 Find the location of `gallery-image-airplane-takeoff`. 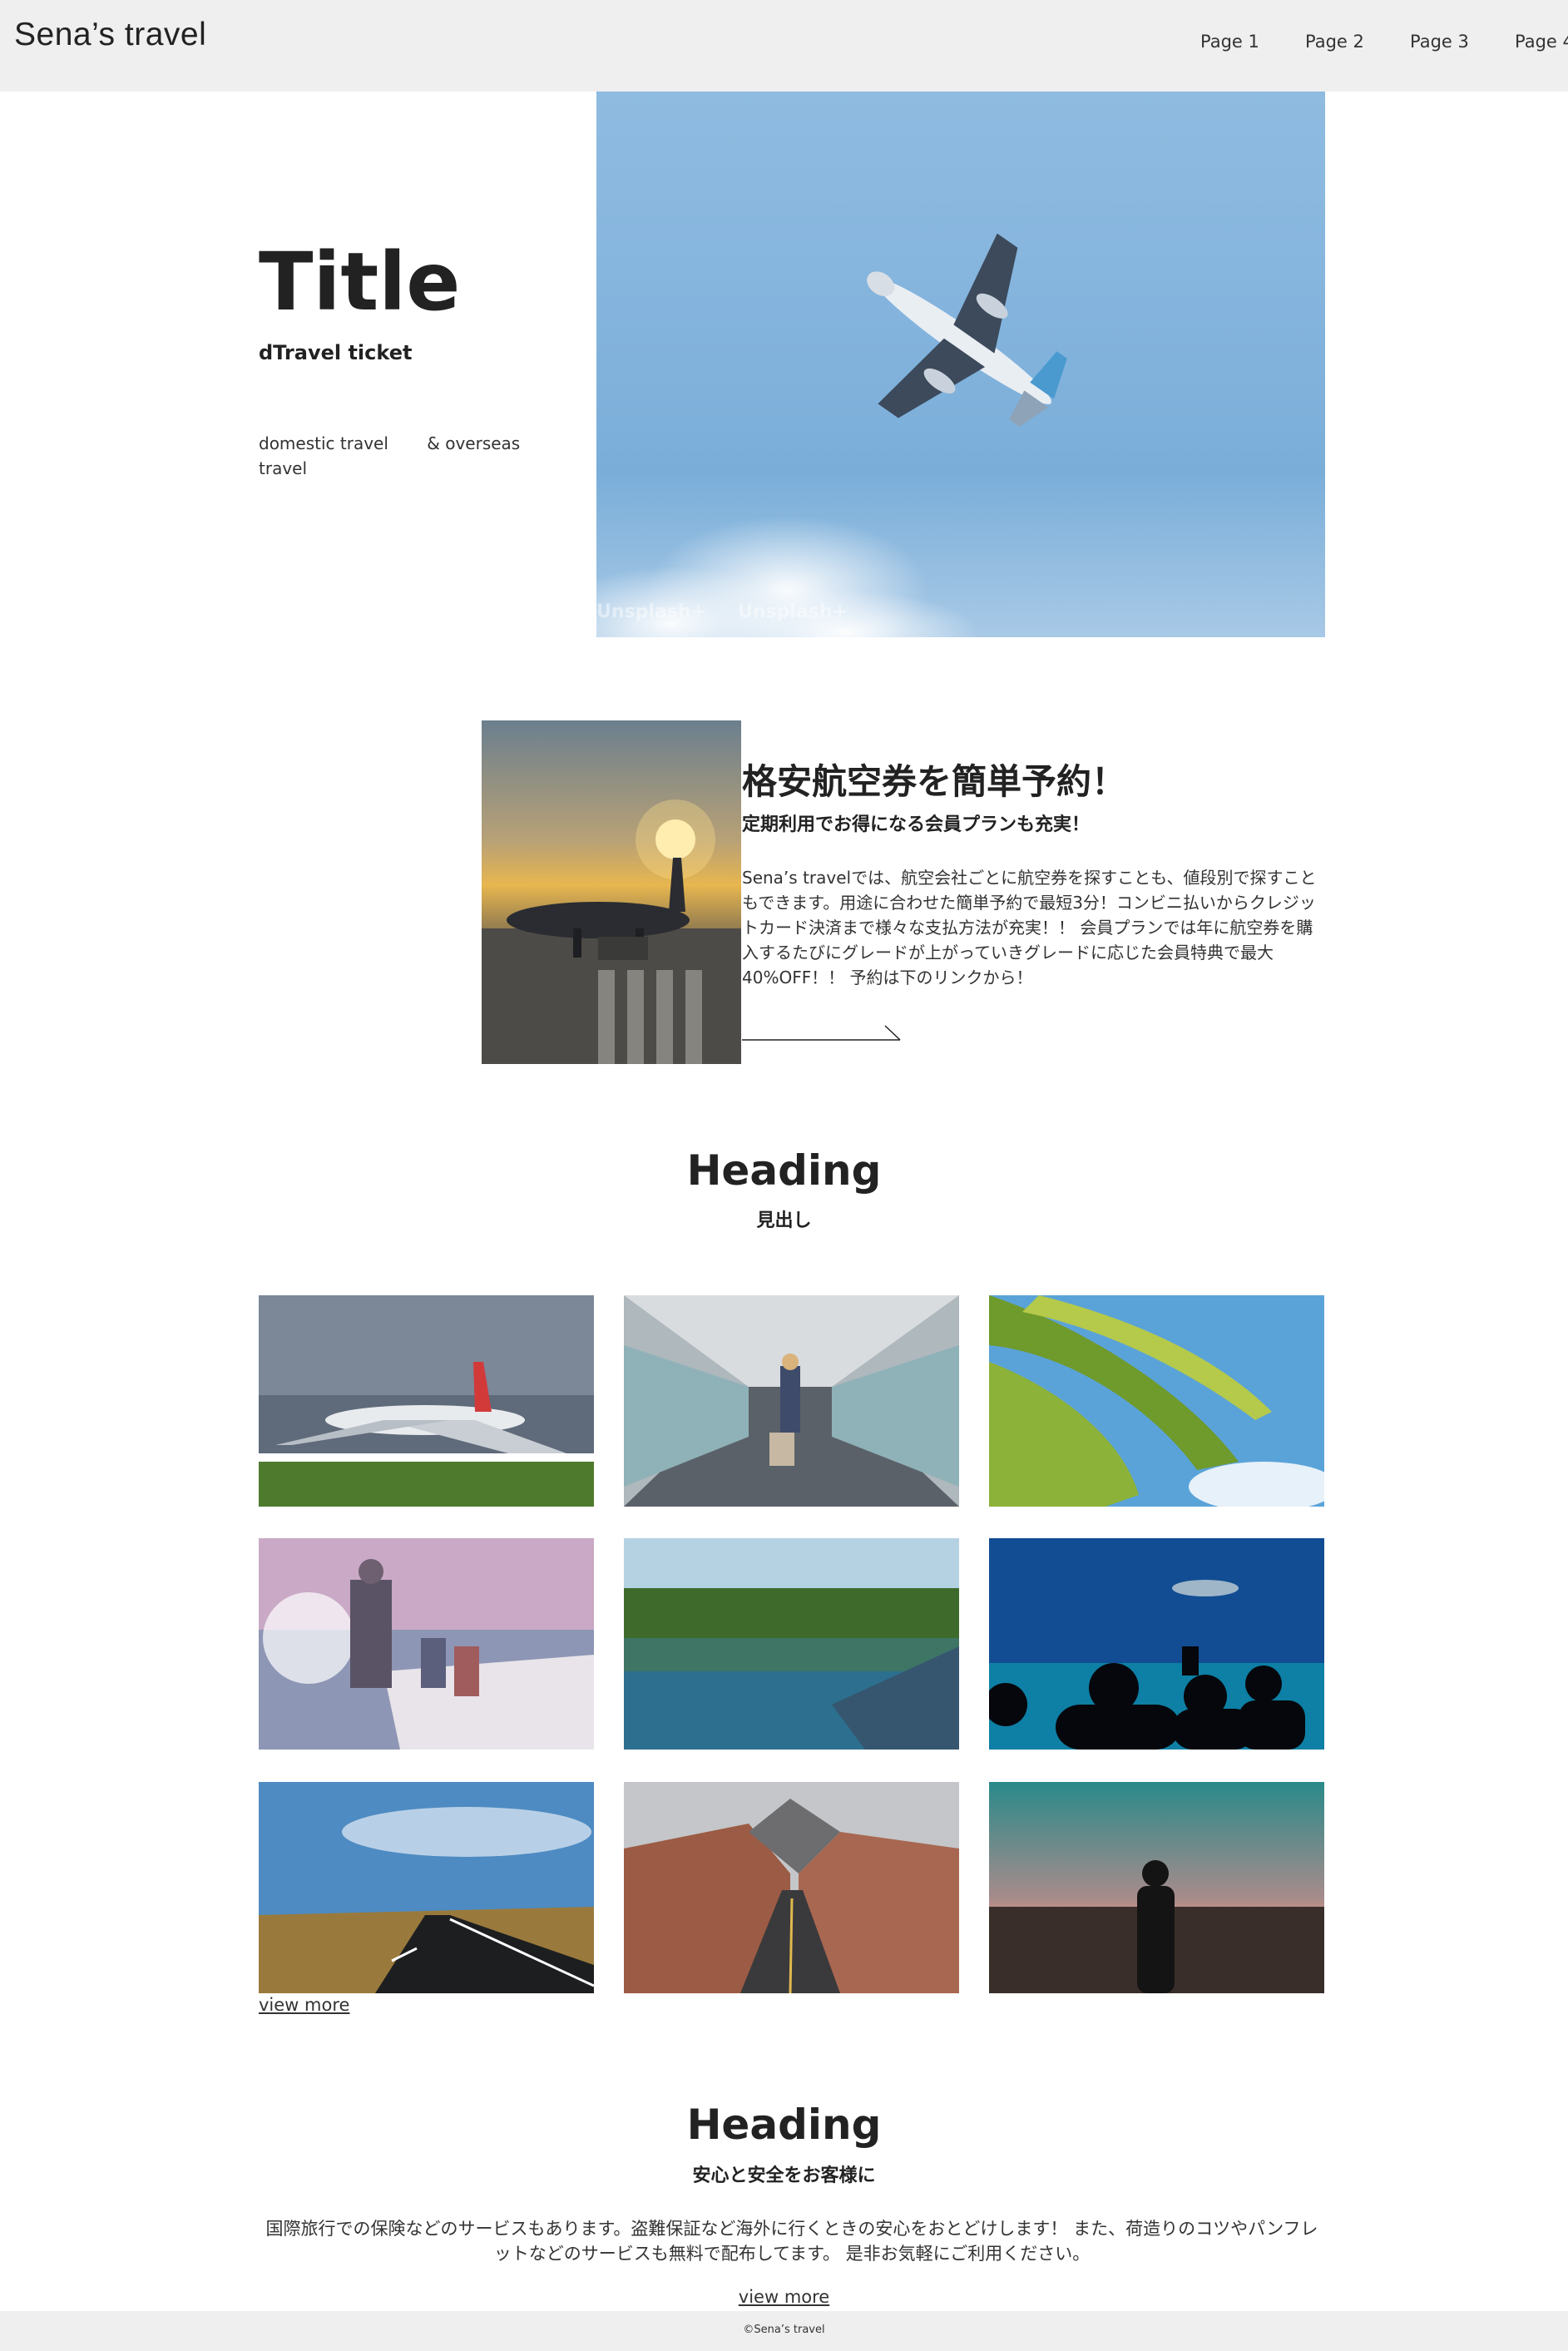

gallery-image-airplane-takeoff is located at coordinates (426, 1401).